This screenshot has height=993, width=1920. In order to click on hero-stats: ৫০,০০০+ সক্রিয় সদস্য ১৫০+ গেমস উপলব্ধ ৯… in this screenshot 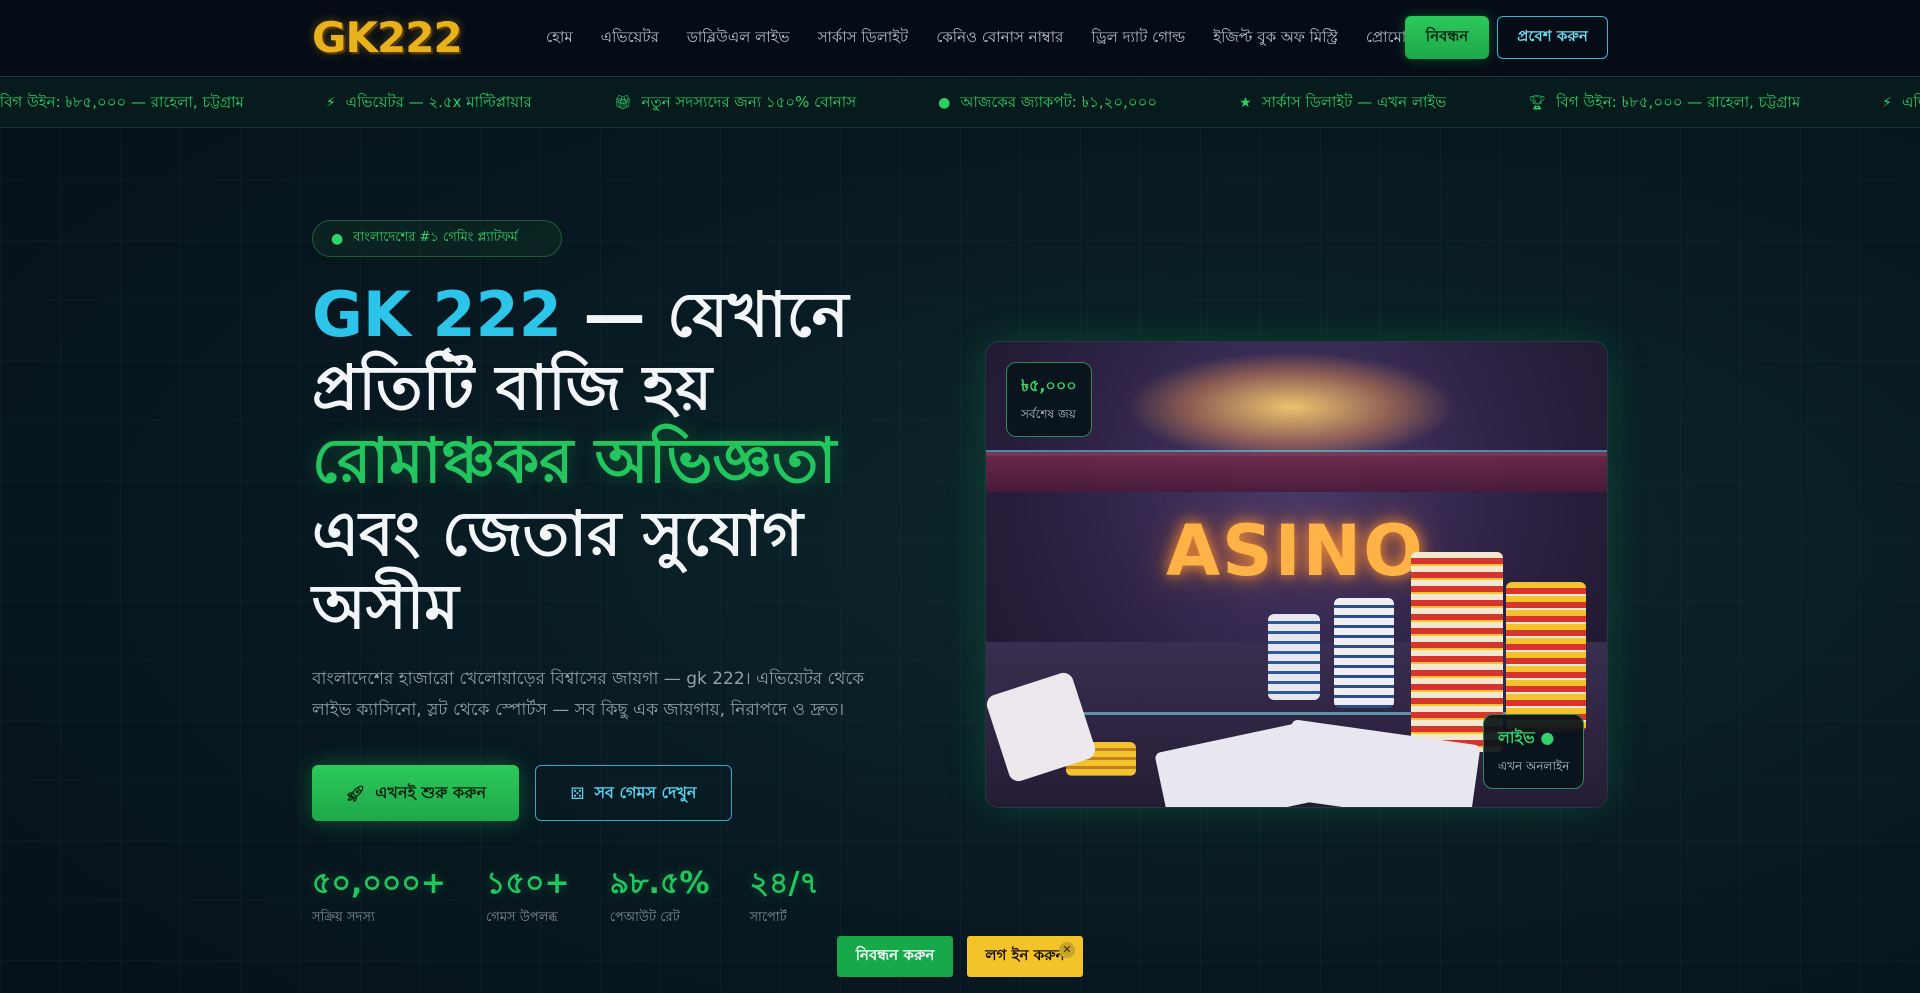, I will do `click(565, 897)`.